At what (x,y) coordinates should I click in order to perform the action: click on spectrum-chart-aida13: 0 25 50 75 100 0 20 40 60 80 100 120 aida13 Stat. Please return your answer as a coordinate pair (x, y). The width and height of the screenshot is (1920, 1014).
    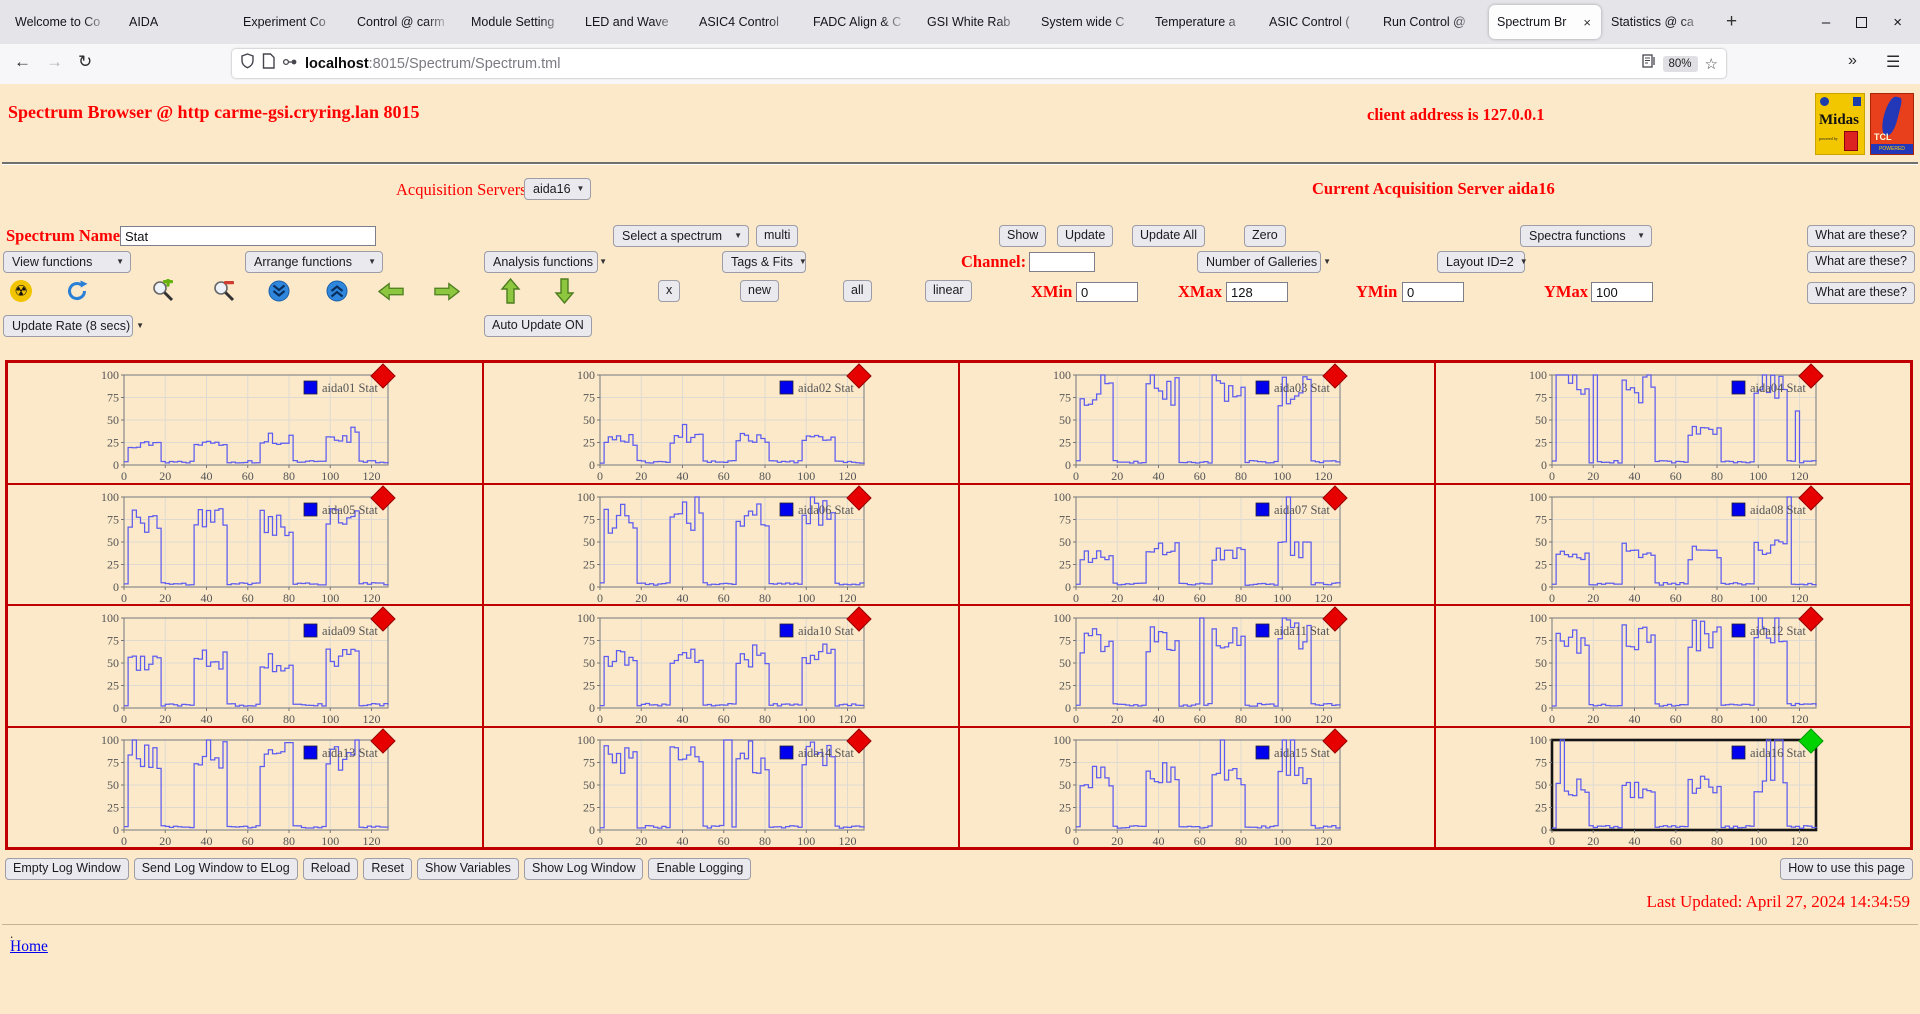
    Looking at the image, I should click on (244, 788).